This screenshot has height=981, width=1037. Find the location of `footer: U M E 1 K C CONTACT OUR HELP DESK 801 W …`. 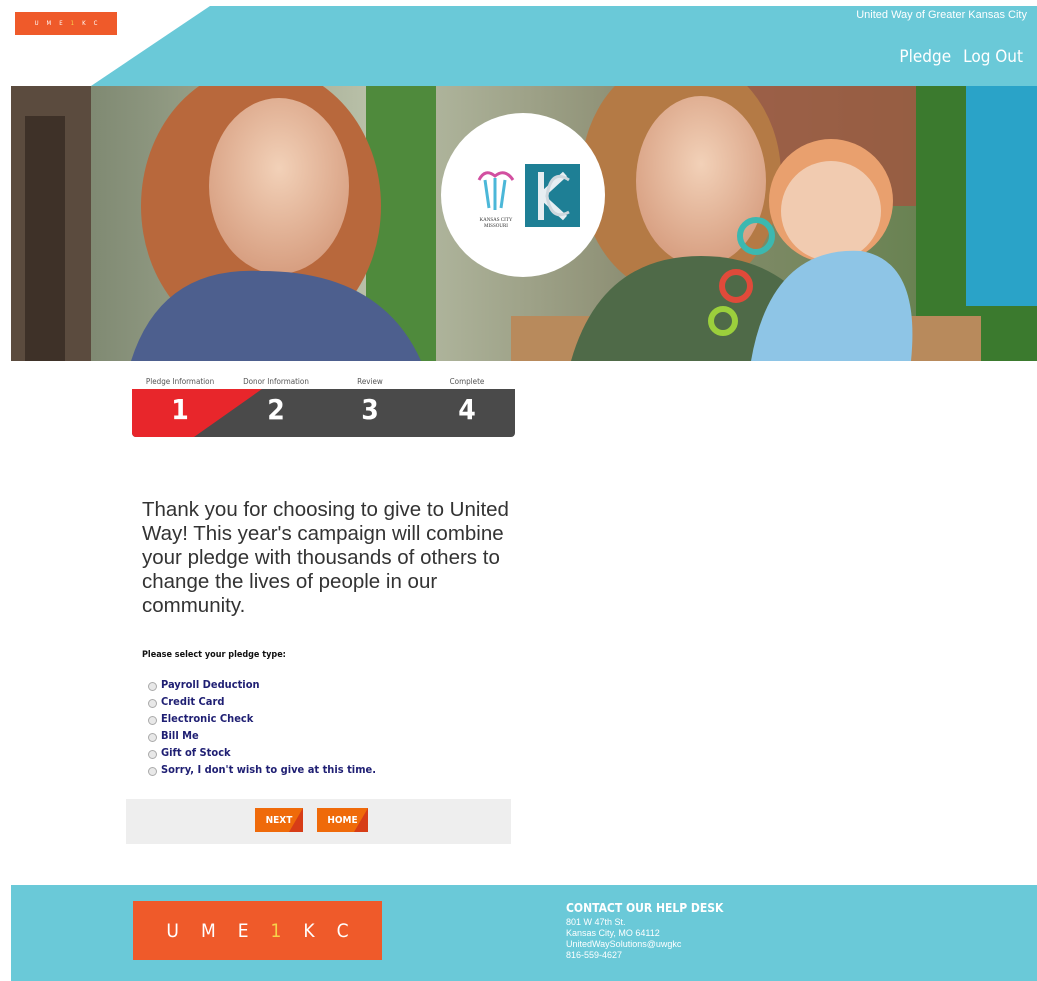

footer: U M E 1 K C CONTACT OUR HELP DESK 801 W … is located at coordinates (524, 933).